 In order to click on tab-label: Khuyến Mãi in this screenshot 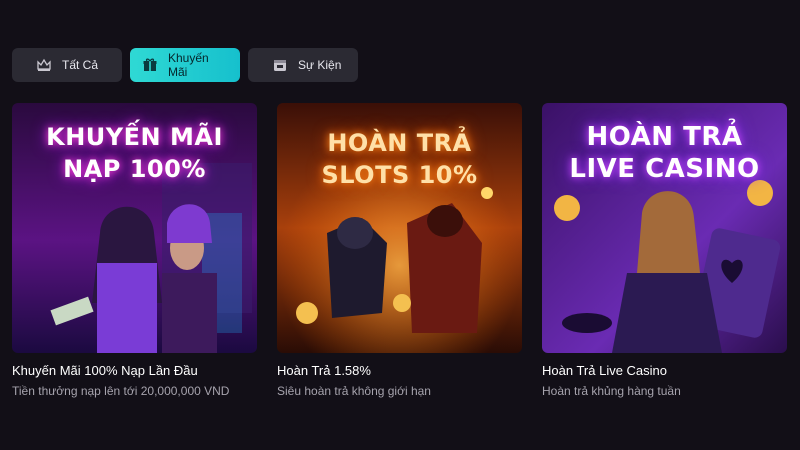, I will do `click(188, 65)`.